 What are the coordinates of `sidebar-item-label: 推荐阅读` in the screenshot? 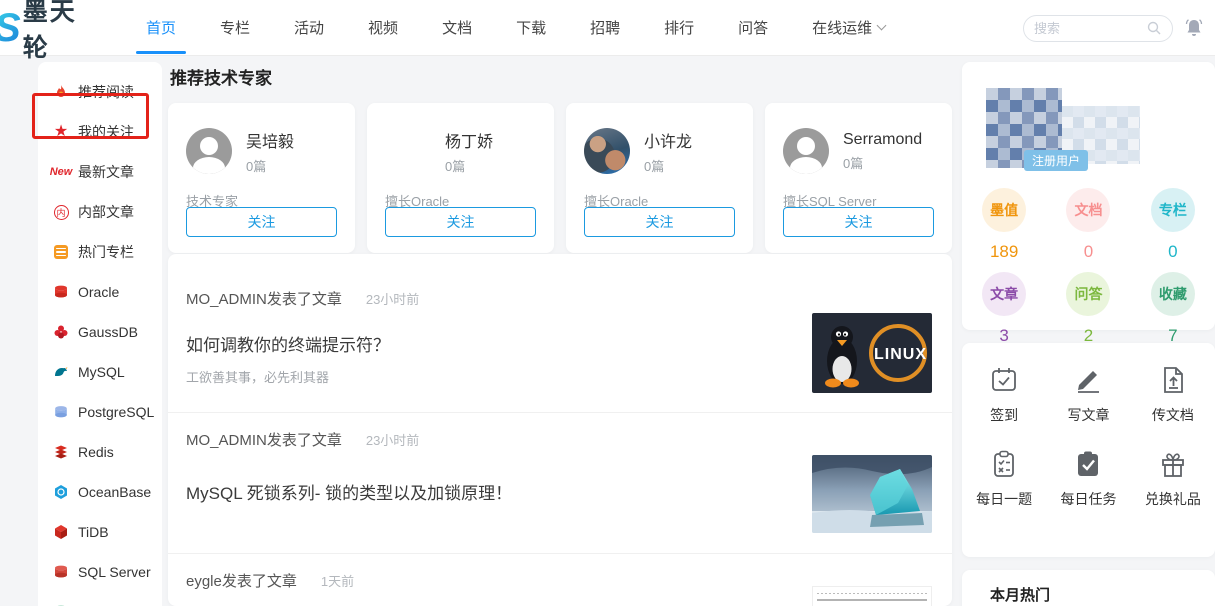 It's located at (106, 92).